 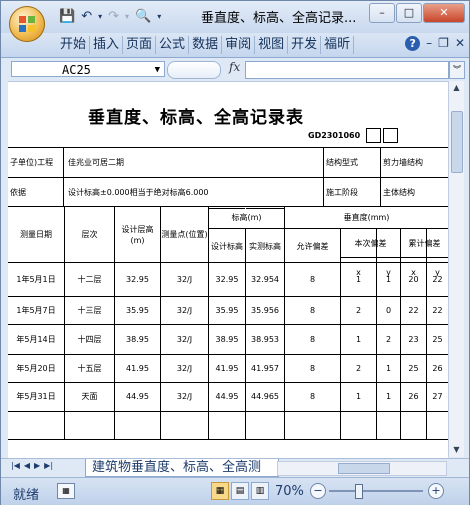 I want to click on zoom-level: 70%, so click(x=289, y=491).